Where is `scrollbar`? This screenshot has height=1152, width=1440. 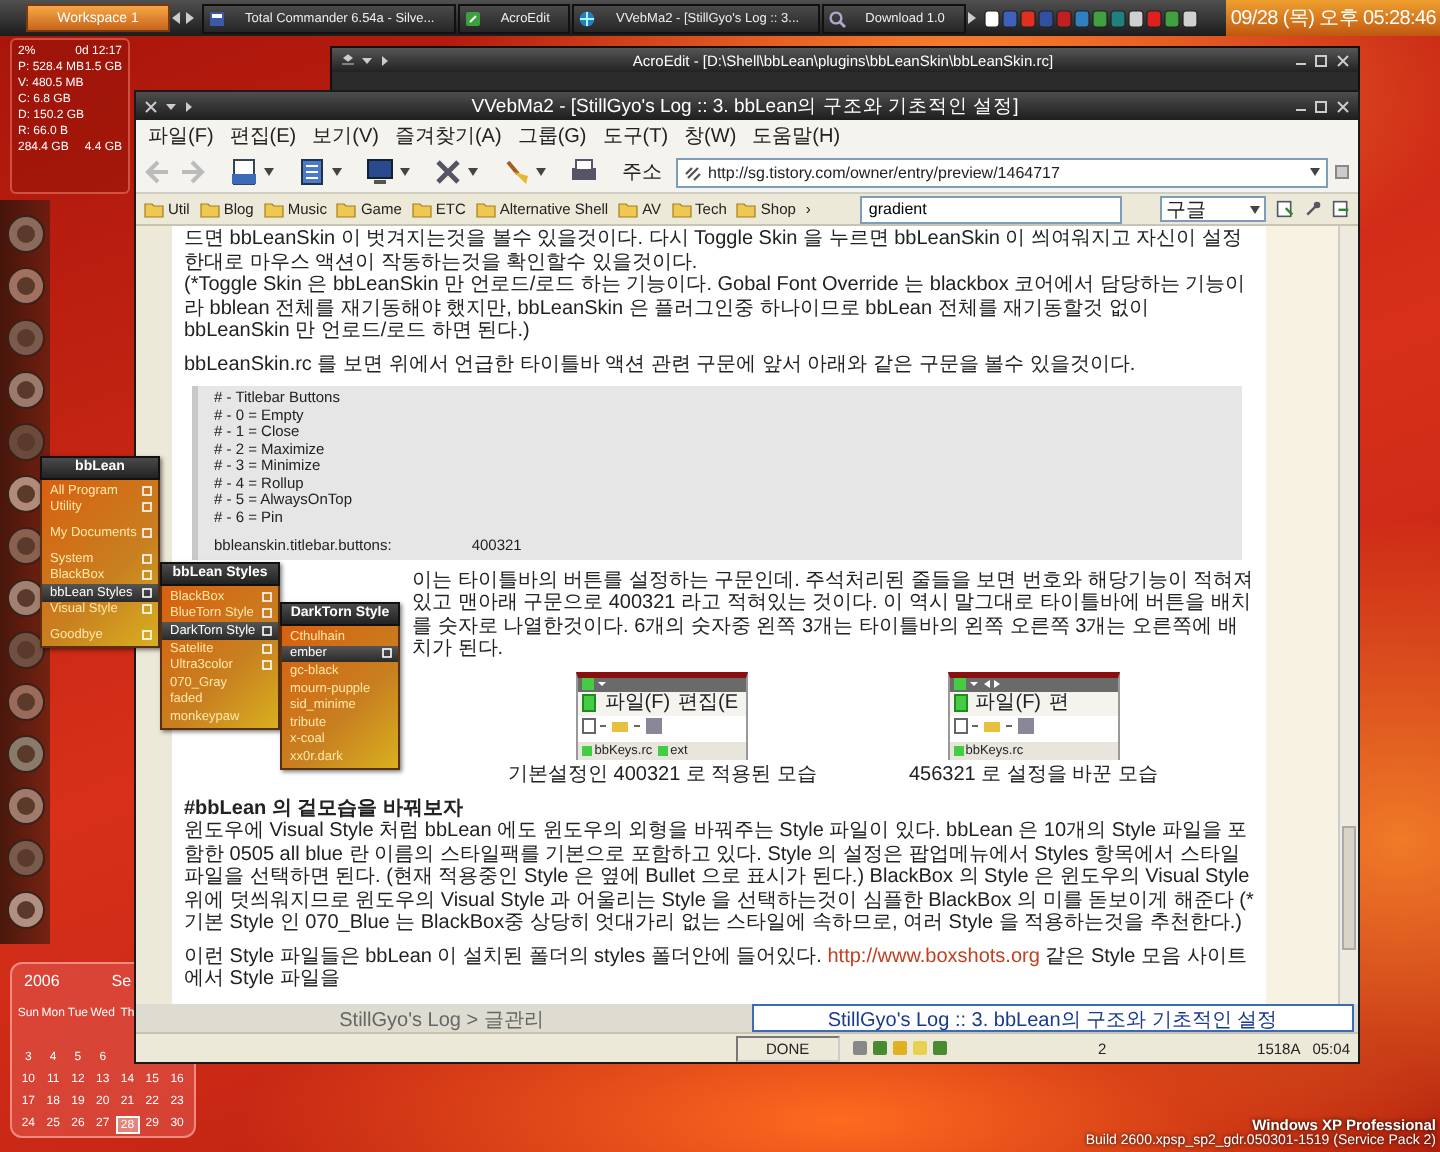 scrollbar is located at coordinates (1348, 615).